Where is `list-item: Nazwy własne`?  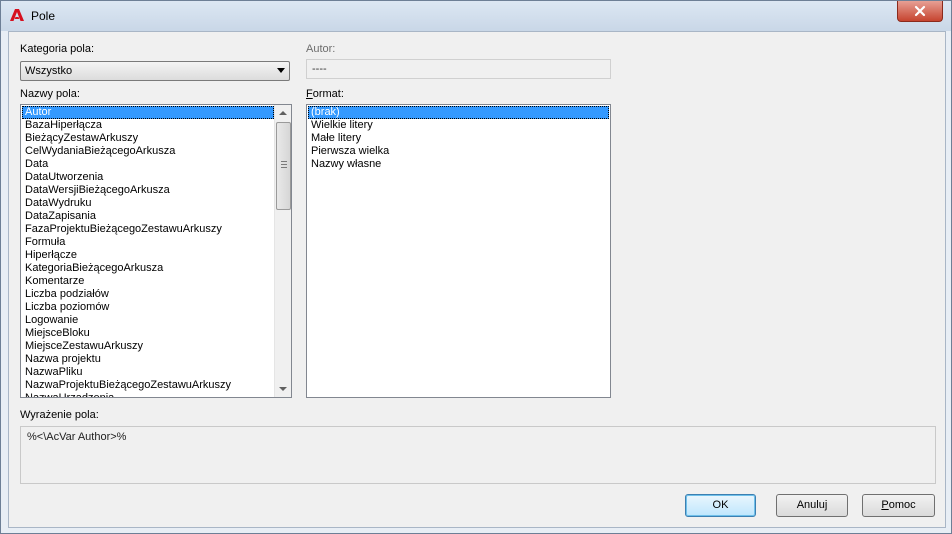
list-item: Nazwy własne is located at coordinates (458, 164).